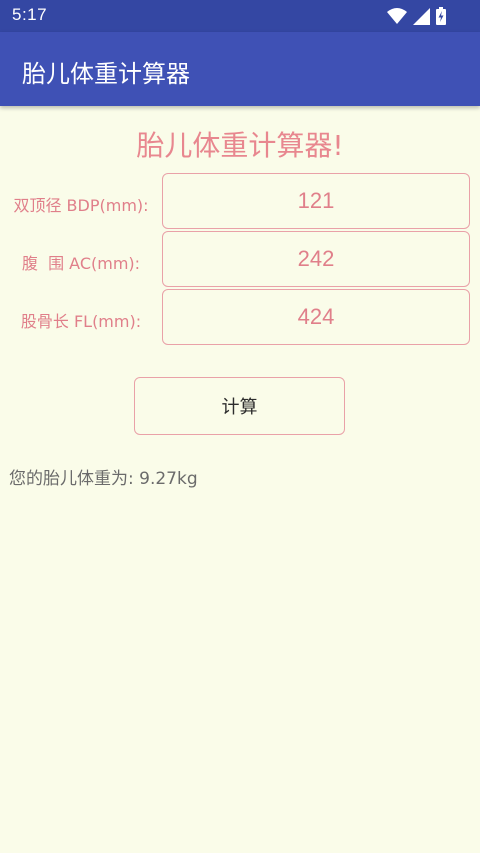 The image size is (480, 853). Describe the element at coordinates (316, 259) in the screenshot. I see `ac-input` at that location.